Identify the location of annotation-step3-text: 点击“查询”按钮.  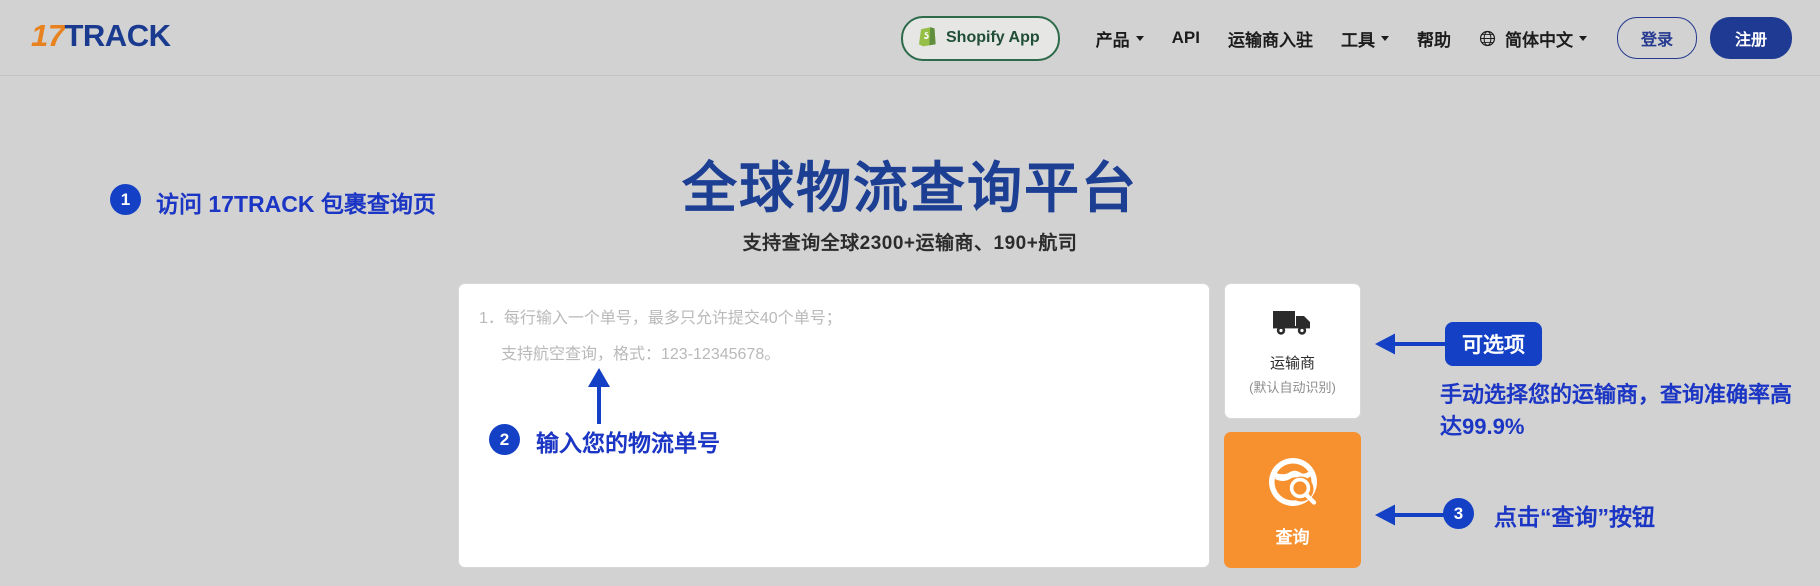
(1574, 517).